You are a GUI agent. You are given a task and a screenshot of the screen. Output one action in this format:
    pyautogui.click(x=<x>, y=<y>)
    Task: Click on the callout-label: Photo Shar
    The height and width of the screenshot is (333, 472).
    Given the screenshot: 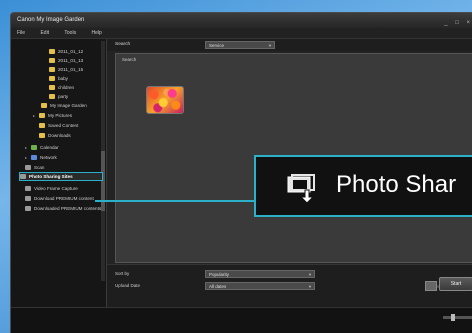 What is the action you would take?
    pyautogui.click(x=396, y=184)
    